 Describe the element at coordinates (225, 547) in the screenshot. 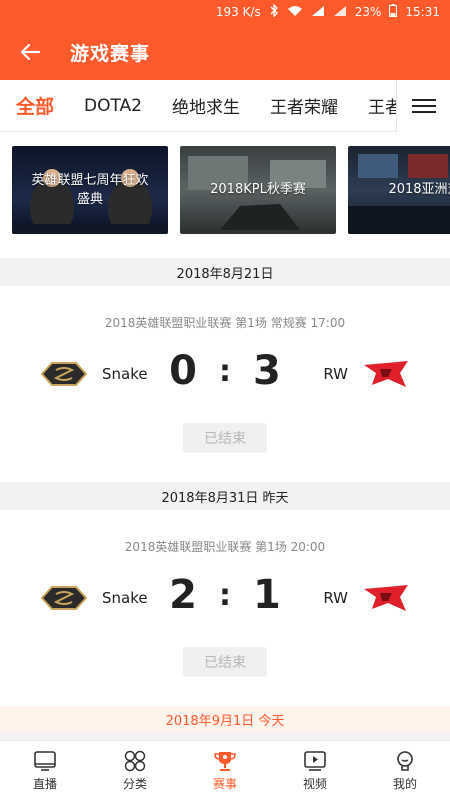

I see `match-meta: 2018英雄联盟职业联赛 第1场 20:00` at that location.